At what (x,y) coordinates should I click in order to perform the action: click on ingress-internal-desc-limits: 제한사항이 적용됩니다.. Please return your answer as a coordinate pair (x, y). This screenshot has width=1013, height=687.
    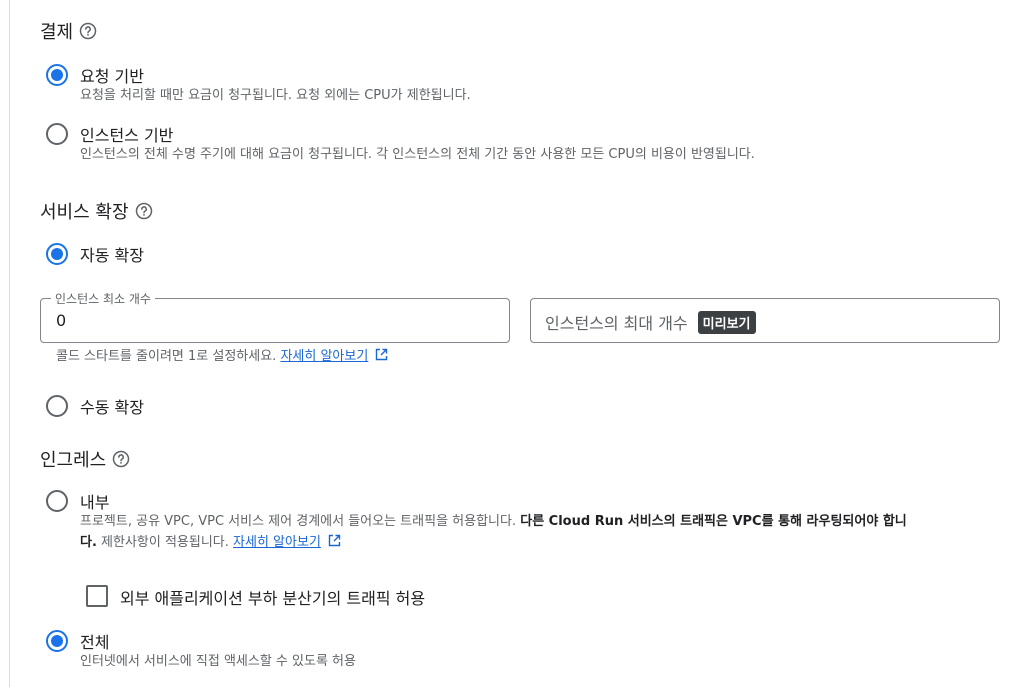
    Looking at the image, I should click on (162, 542).